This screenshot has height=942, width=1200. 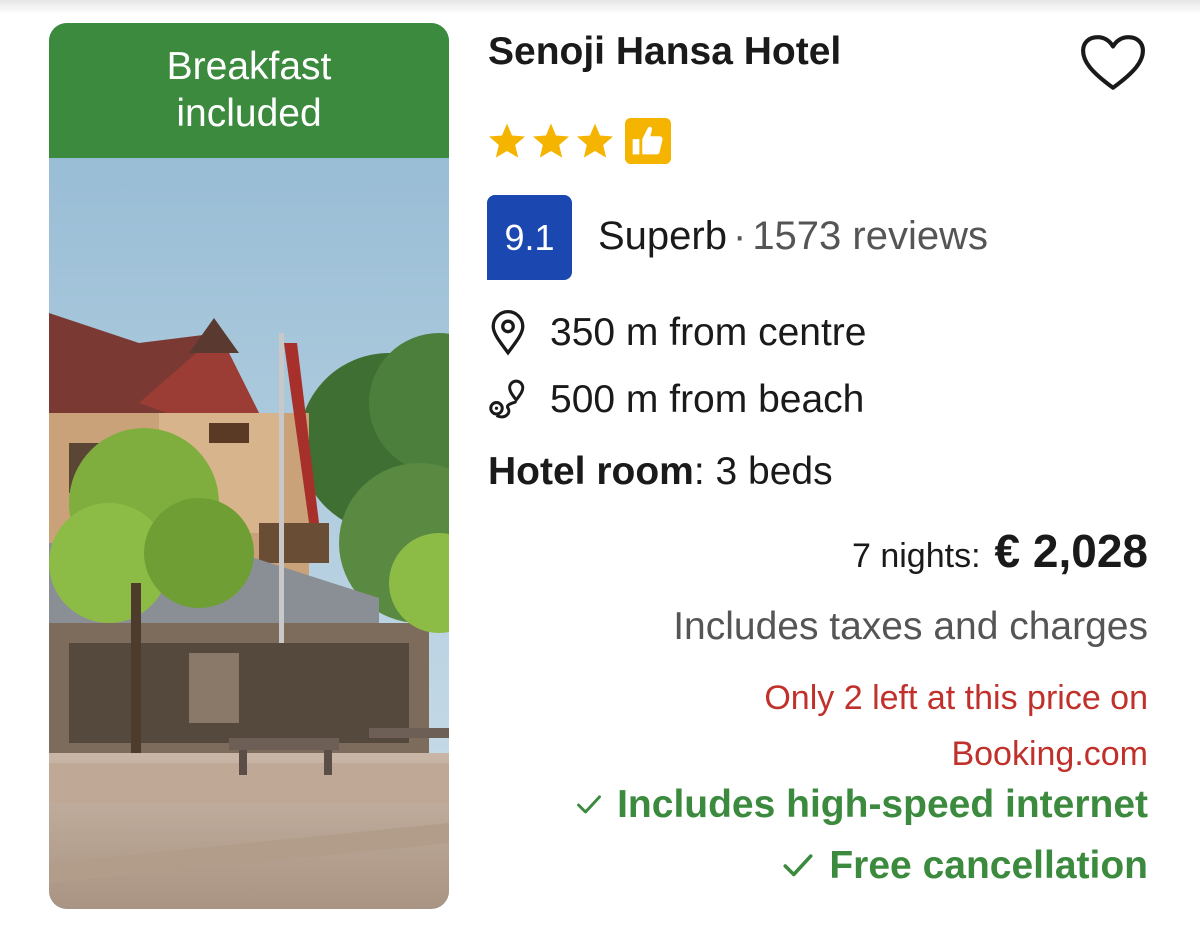 What do you see at coordinates (529, 237) in the screenshot?
I see `review-score-badge: 9.1` at bounding box center [529, 237].